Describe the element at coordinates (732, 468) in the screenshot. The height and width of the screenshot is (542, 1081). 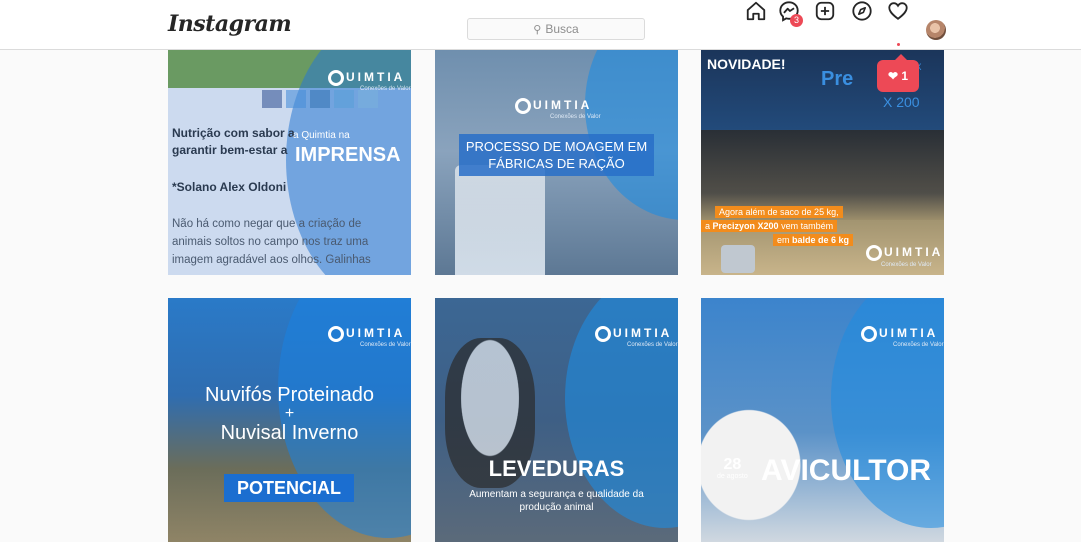
I see `event-date: 28 de agosto` at that location.